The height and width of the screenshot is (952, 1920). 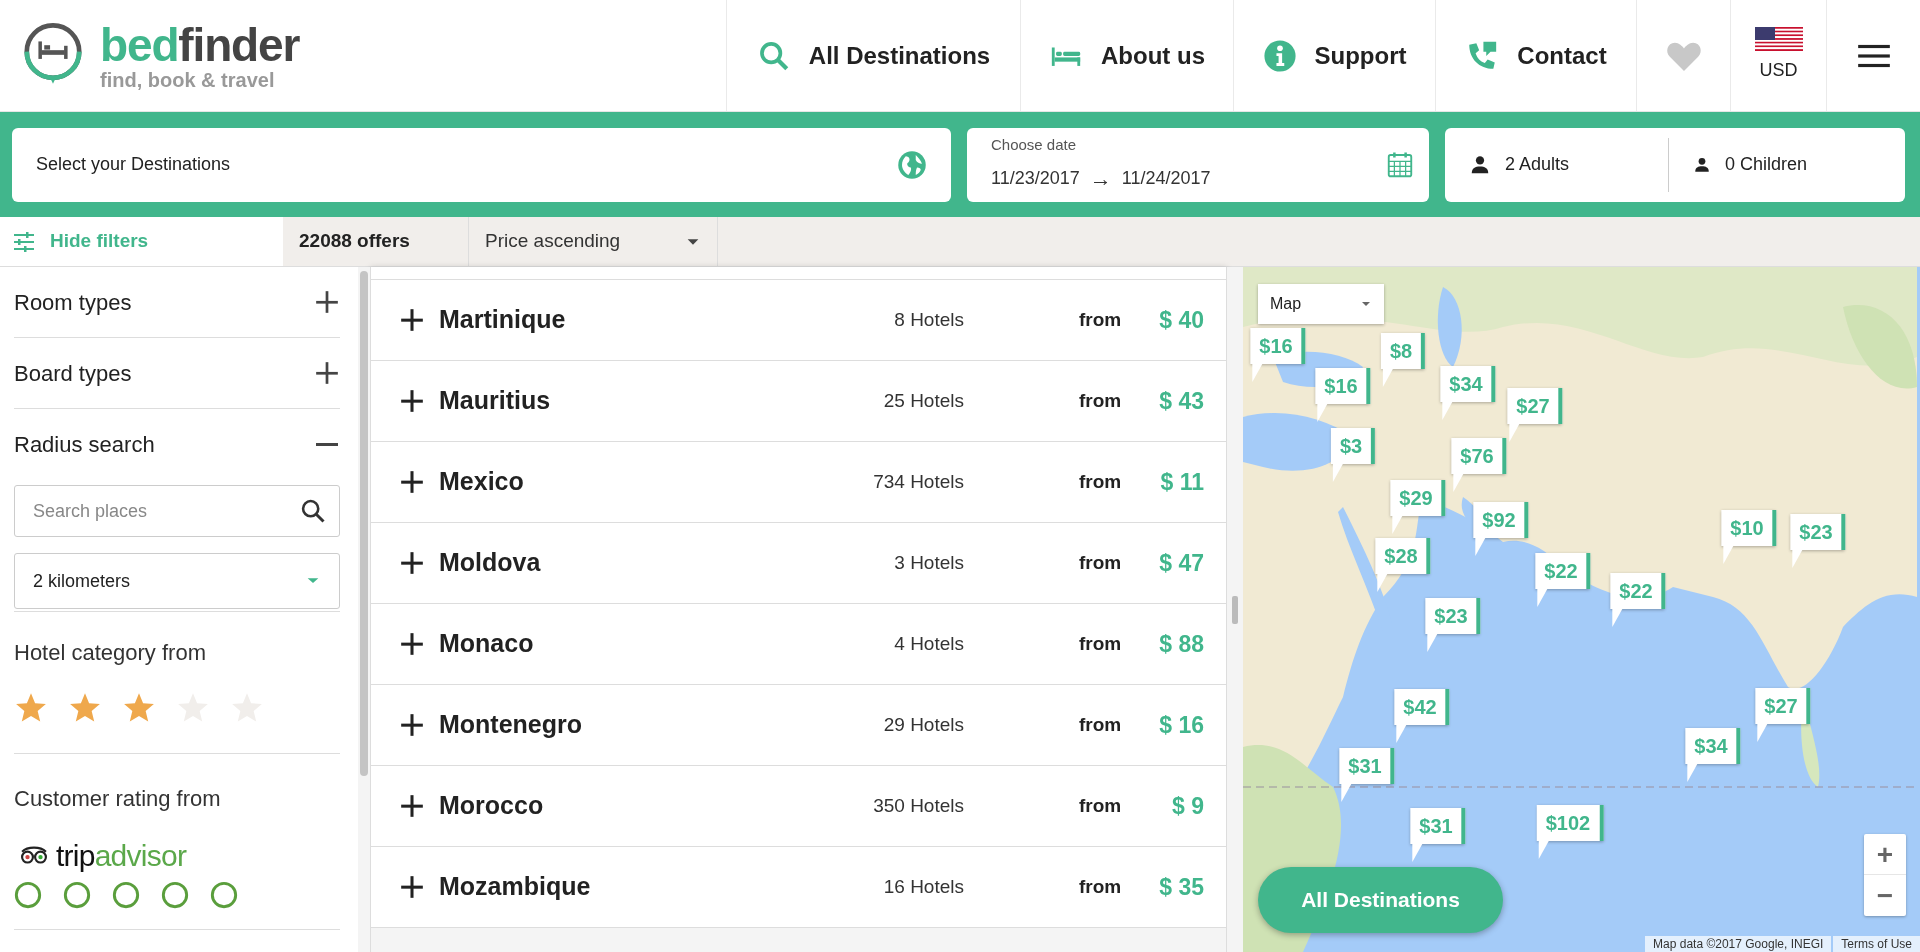 What do you see at coordinates (798, 320) in the screenshot?
I see `destination-row: Martinique 8 Hotels from $ 40` at bounding box center [798, 320].